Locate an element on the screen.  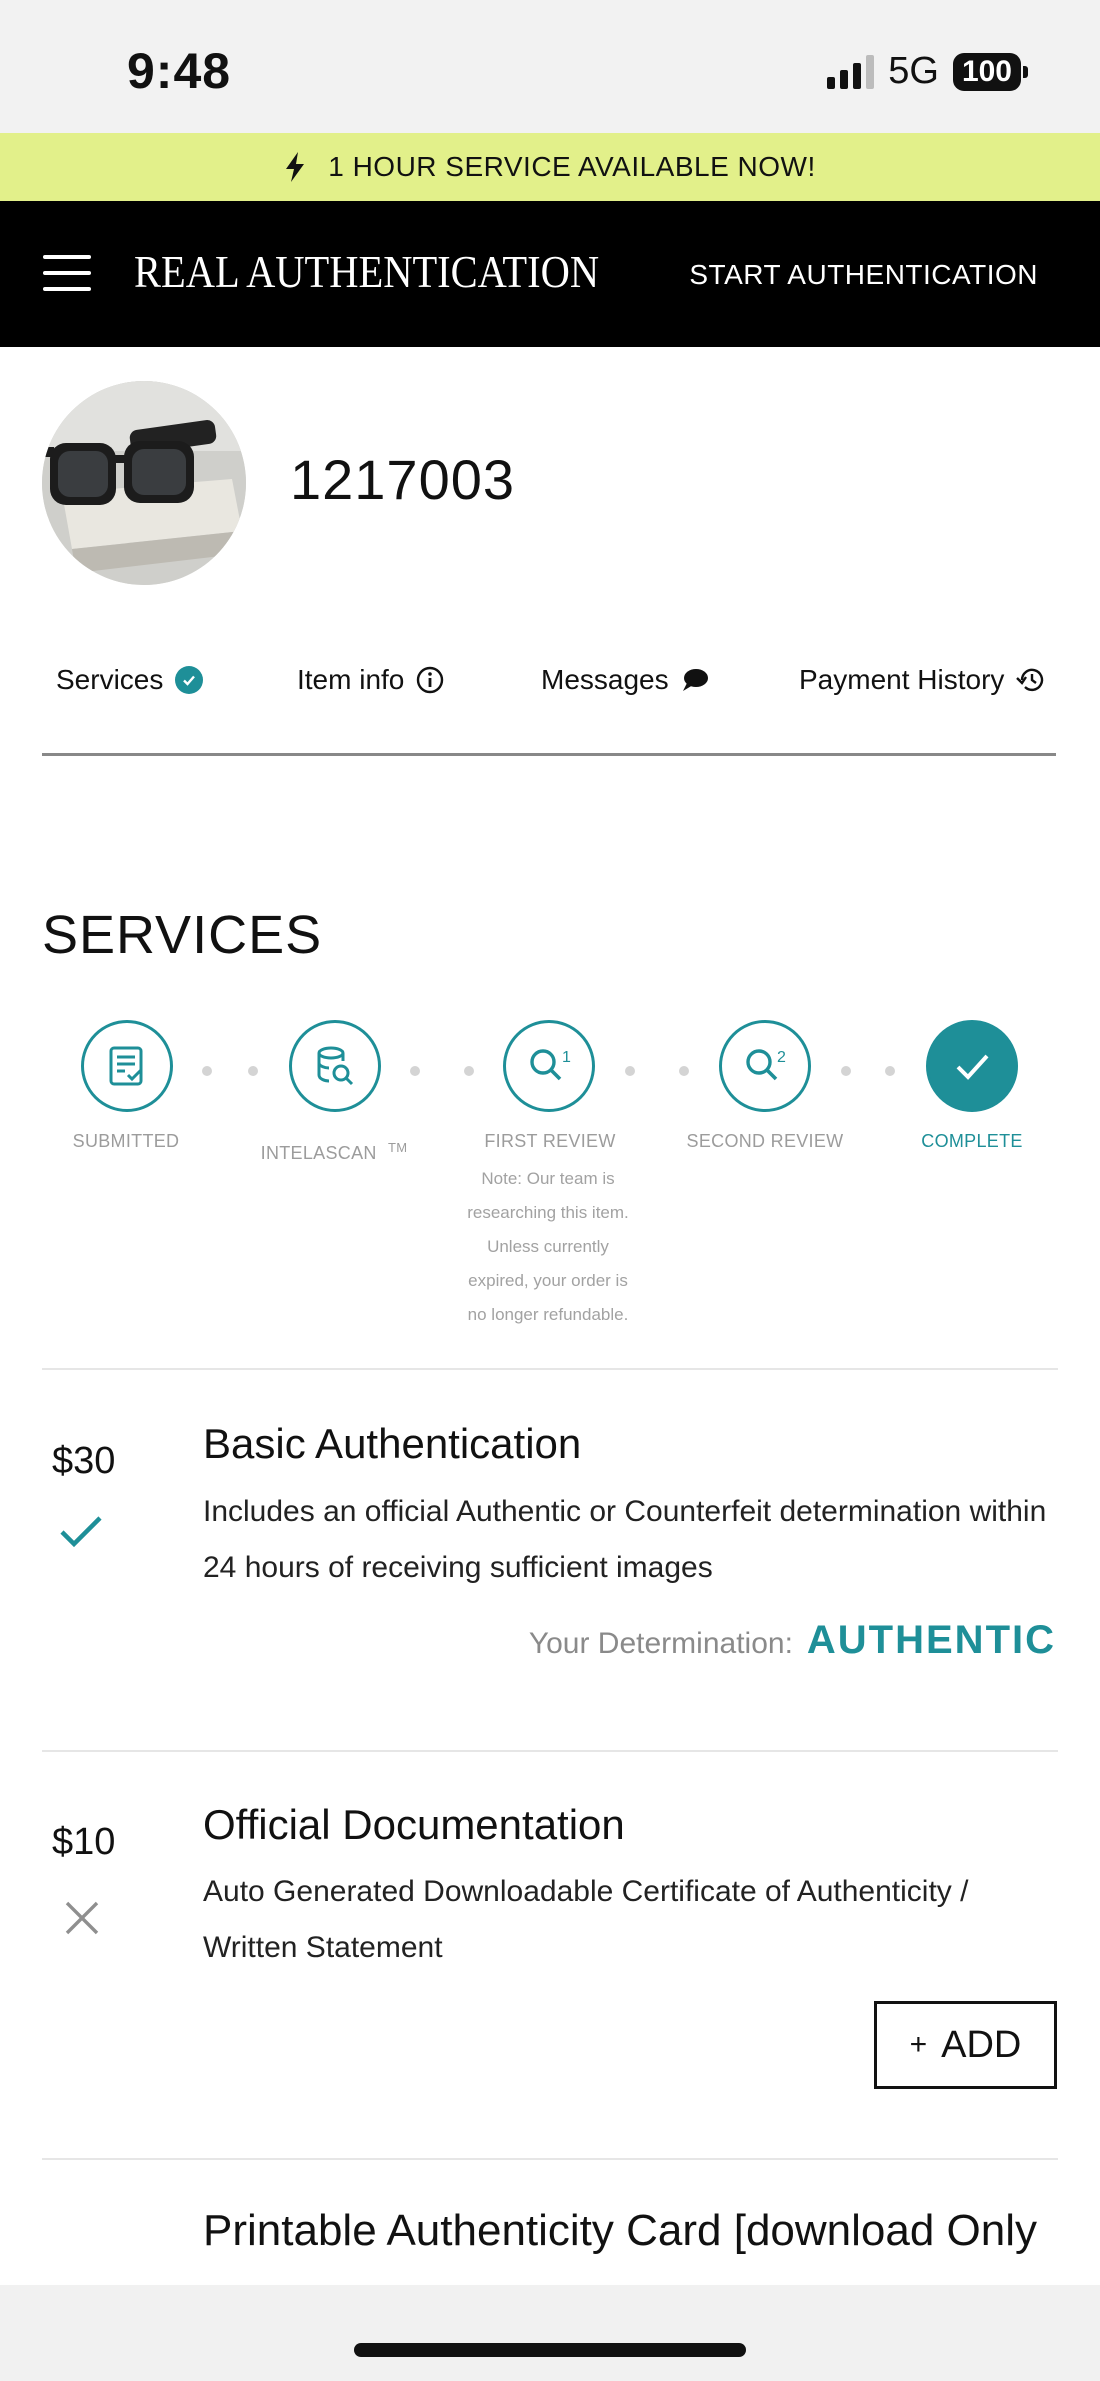
selected-check-icon is located at coordinates (81, 1532).